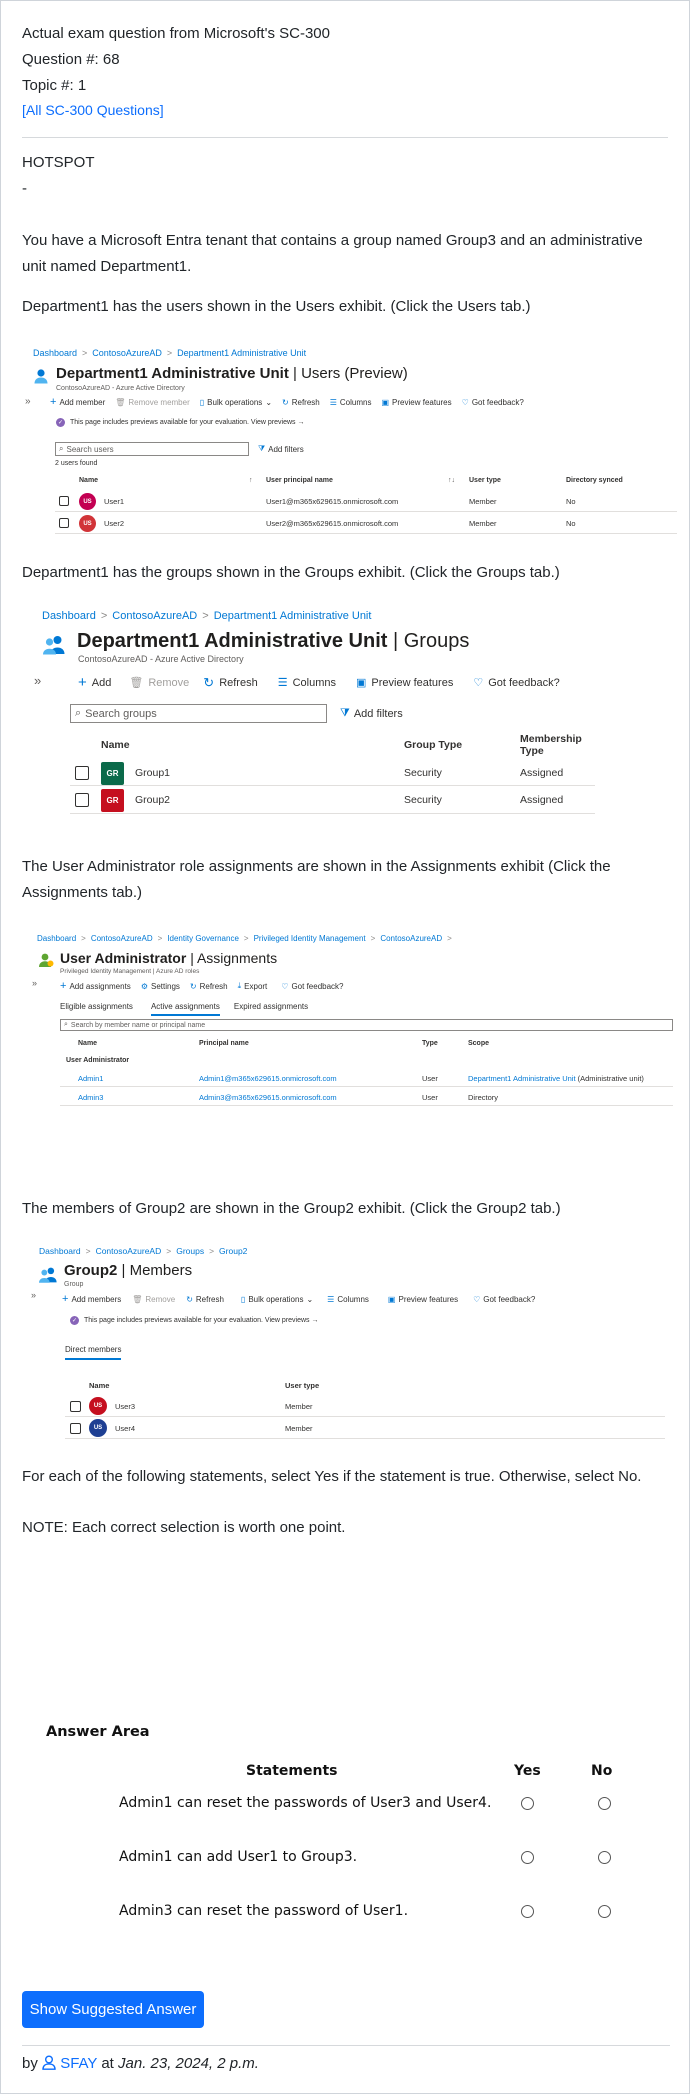  I want to click on col-upn: User principal name, so click(299, 480).